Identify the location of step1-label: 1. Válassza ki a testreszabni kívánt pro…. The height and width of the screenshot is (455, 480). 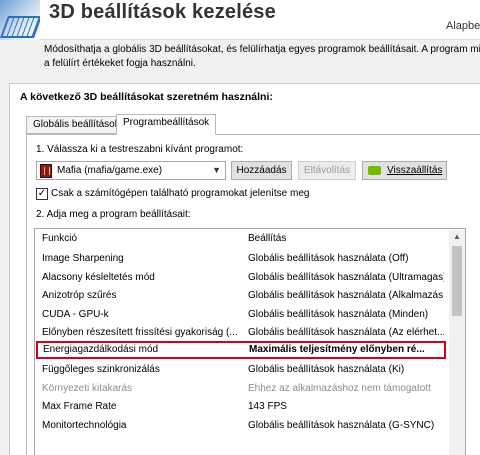
(140, 149).